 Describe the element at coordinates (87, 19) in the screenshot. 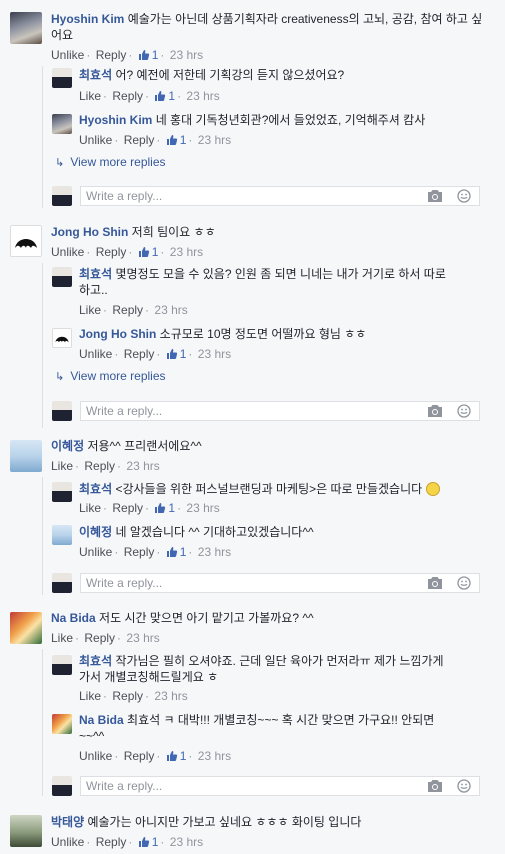

I see `comment-author: Hyoshin Kim` at that location.